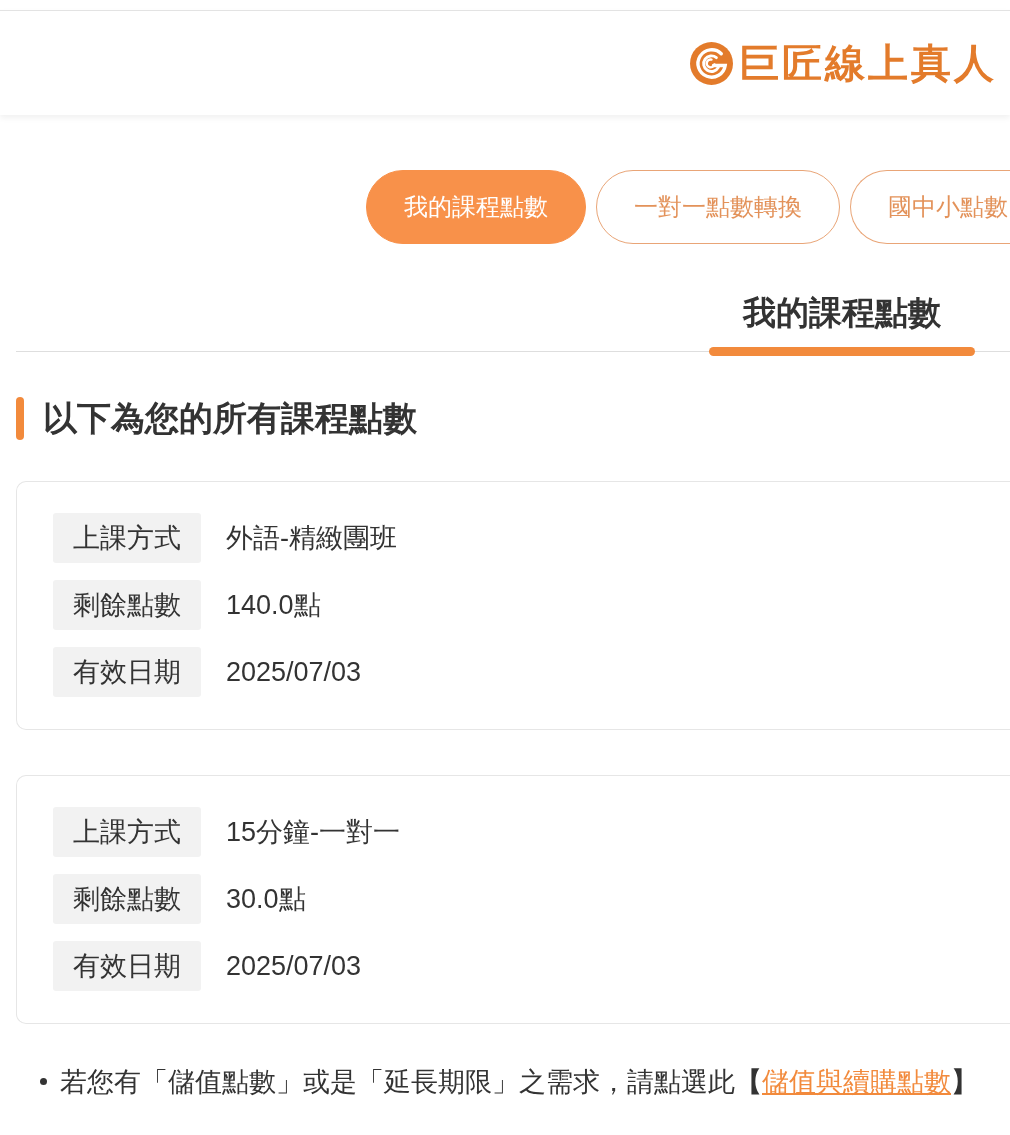  What do you see at coordinates (266, 899) in the screenshot?
I see `field-value: 30.0點` at bounding box center [266, 899].